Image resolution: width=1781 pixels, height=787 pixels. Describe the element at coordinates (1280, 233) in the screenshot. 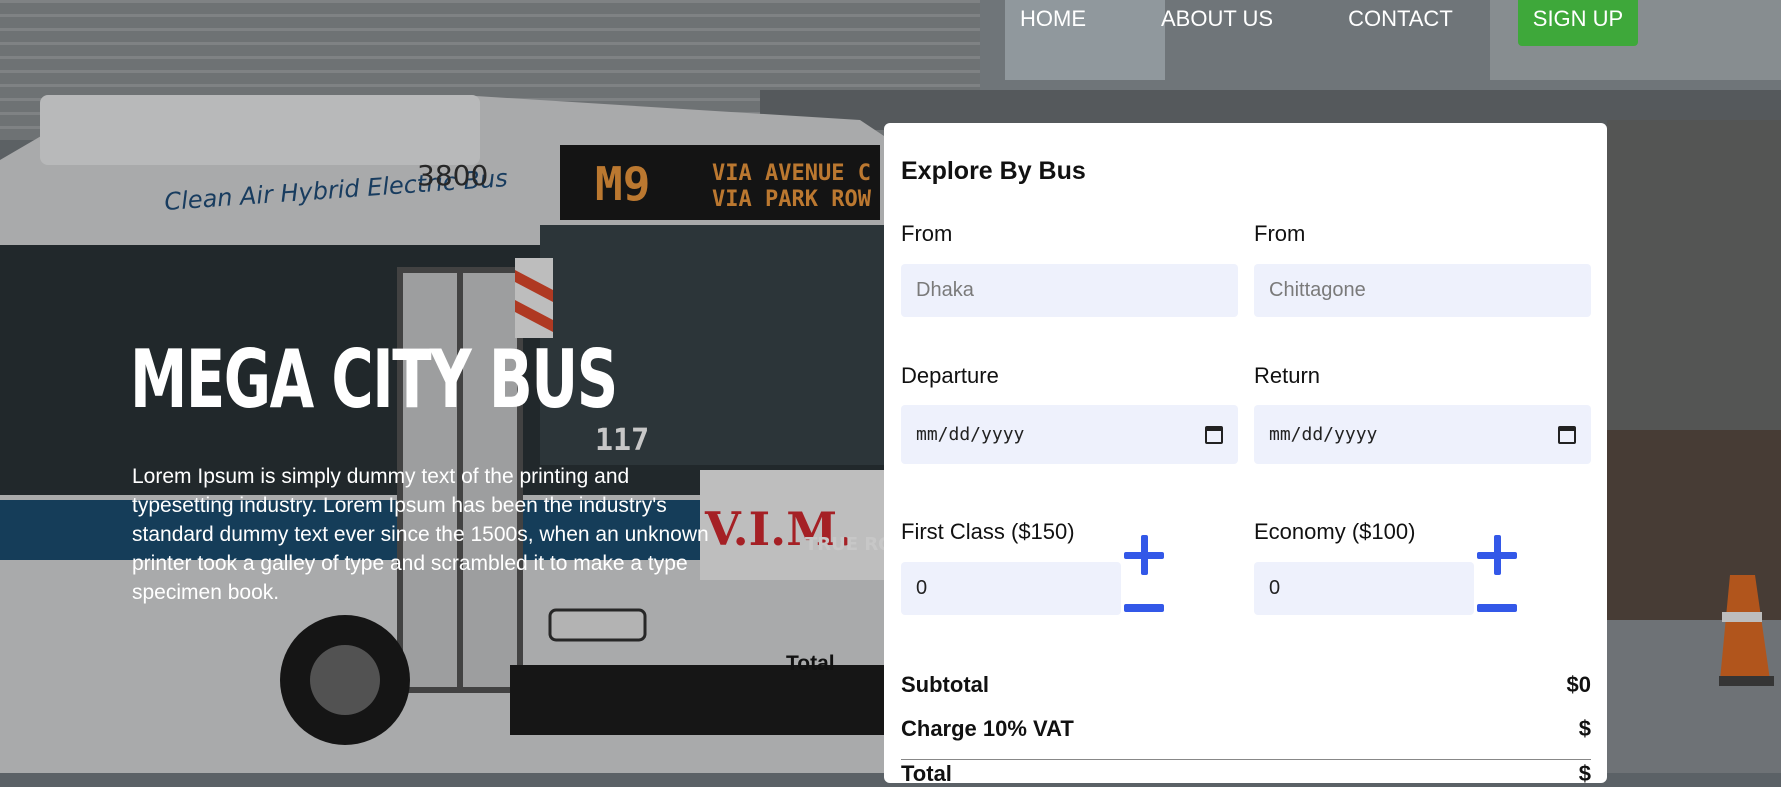

I see `to-label: From` at that location.